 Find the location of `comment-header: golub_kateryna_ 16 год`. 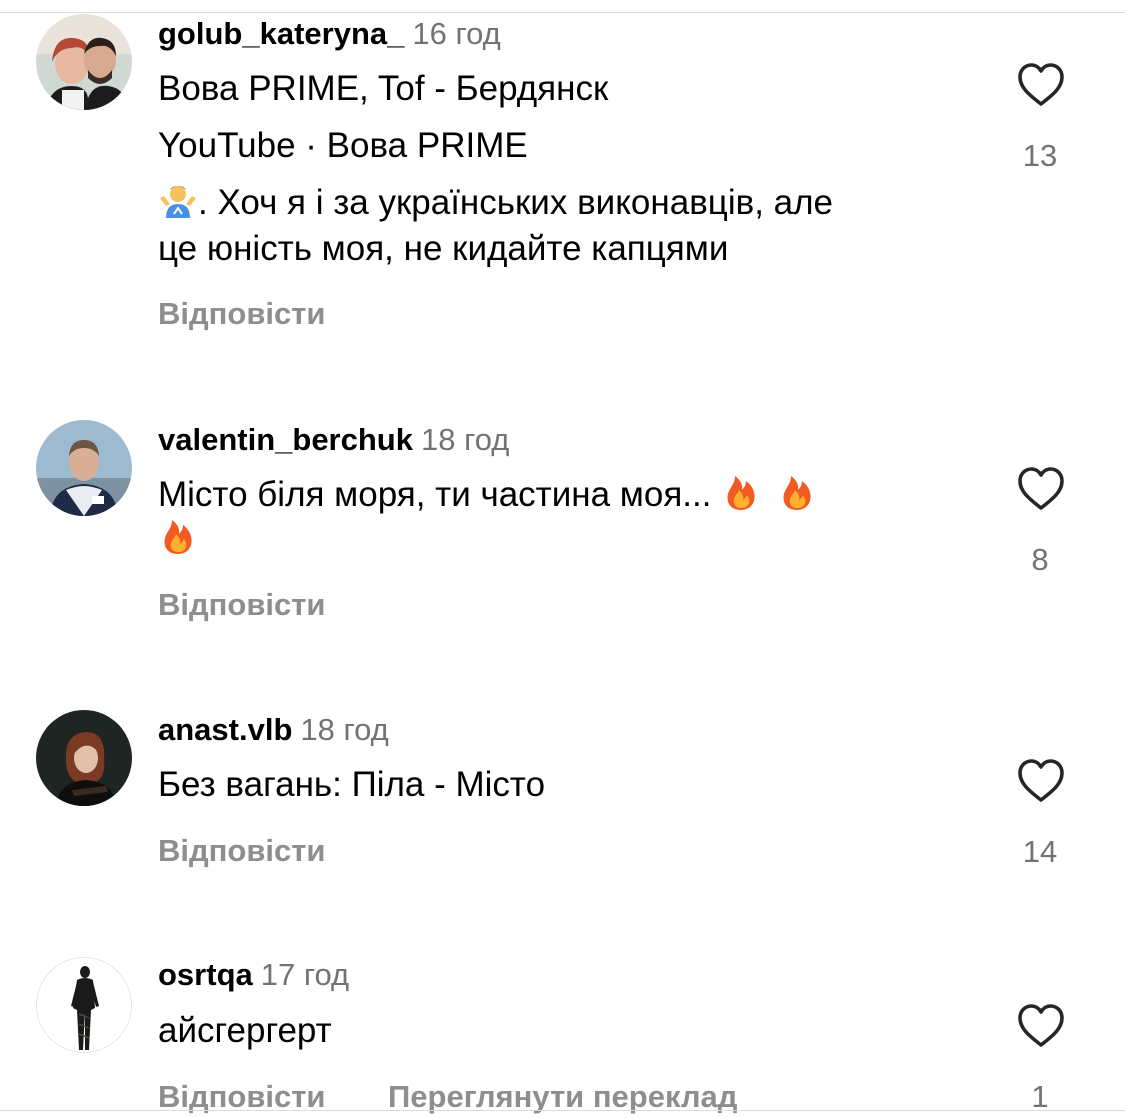

comment-header: golub_kateryna_ 16 год is located at coordinates (329, 34).